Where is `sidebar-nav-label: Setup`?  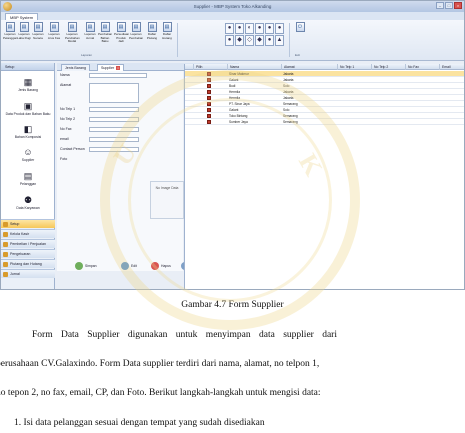 sidebar-nav-label: Setup is located at coordinates (15, 224).